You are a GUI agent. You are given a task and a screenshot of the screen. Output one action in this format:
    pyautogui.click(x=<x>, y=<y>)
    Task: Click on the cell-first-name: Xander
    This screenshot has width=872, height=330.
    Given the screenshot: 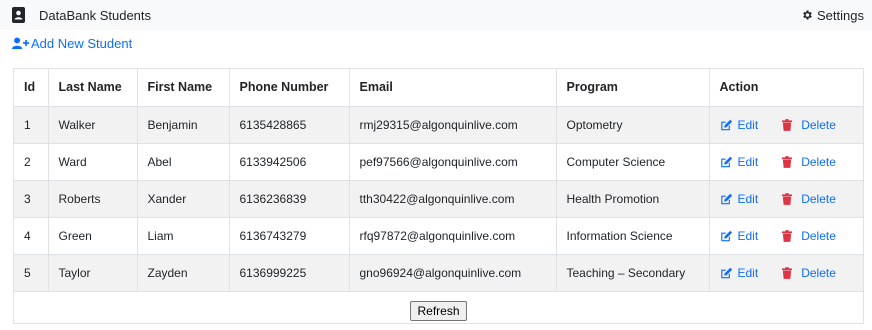 What is the action you would take?
    pyautogui.click(x=183, y=199)
    